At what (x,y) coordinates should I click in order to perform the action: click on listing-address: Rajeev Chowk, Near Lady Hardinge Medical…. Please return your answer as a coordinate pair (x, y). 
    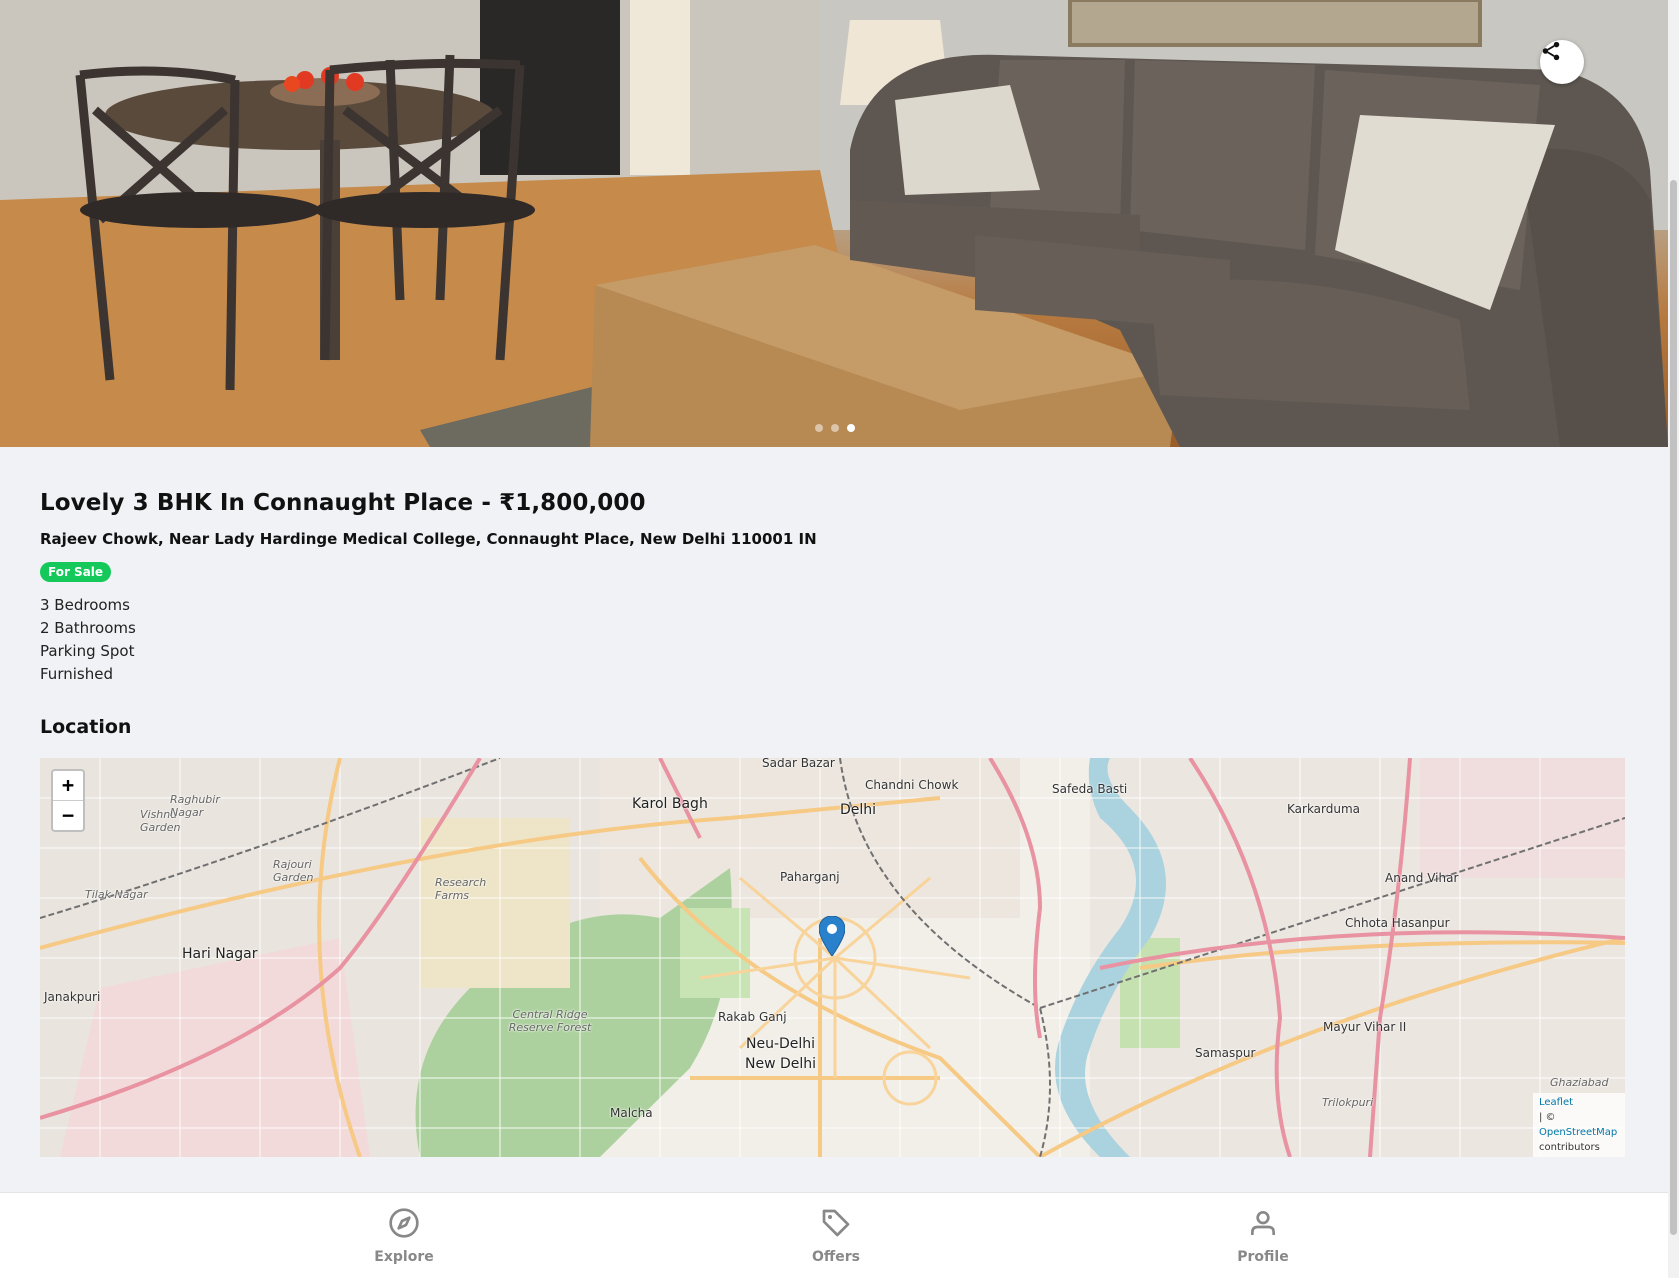
    Looking at the image, I should click on (428, 539).